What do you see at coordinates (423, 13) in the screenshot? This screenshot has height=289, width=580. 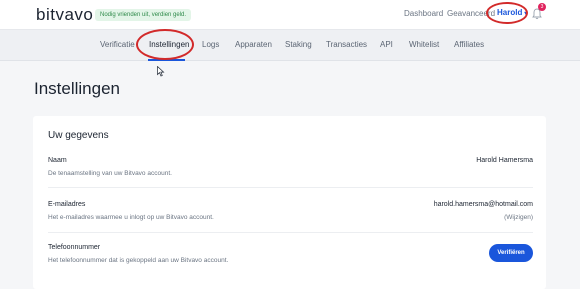 I see `dashboard-link: Dashboard` at bounding box center [423, 13].